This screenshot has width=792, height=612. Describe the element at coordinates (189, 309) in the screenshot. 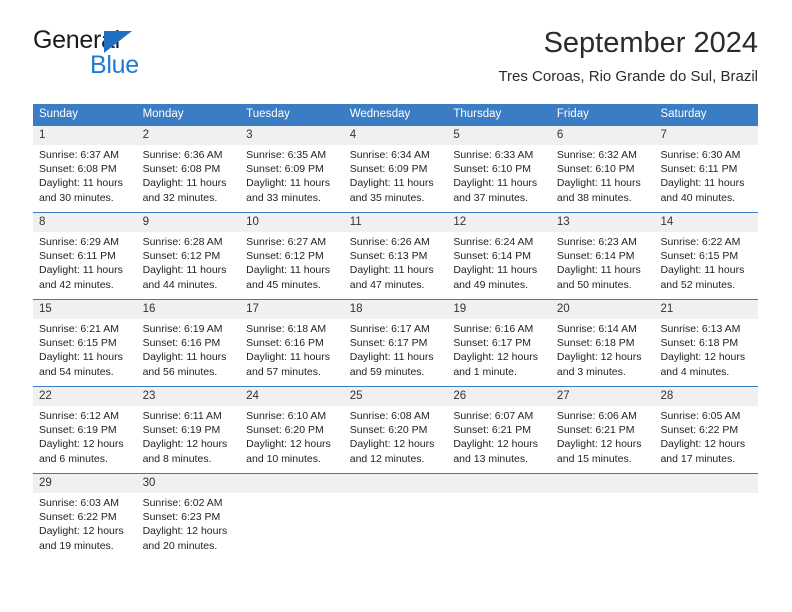

I see `day-number: 16` at that location.